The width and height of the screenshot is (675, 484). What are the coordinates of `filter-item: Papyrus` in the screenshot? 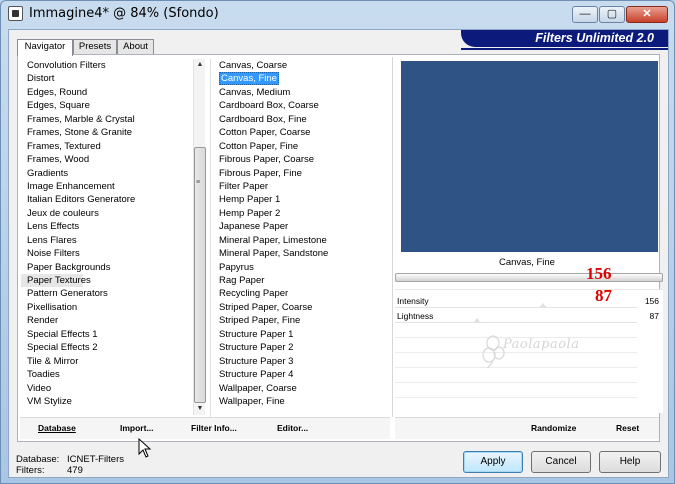 It's located at (299, 267).